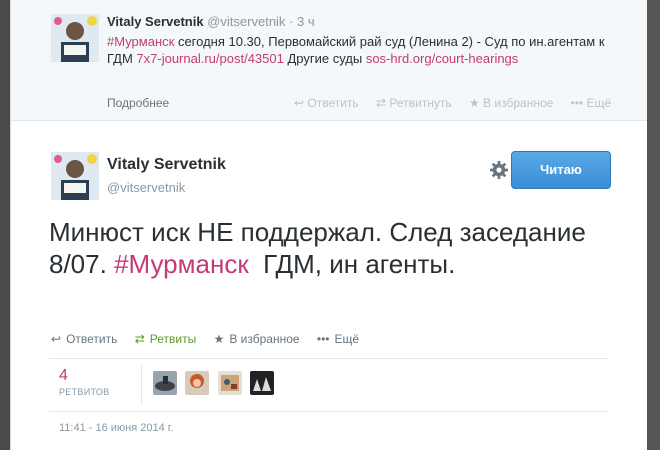 The height and width of the screenshot is (450, 660). I want to click on text-fragment: ГДМ, ин агенты., so click(352, 264).